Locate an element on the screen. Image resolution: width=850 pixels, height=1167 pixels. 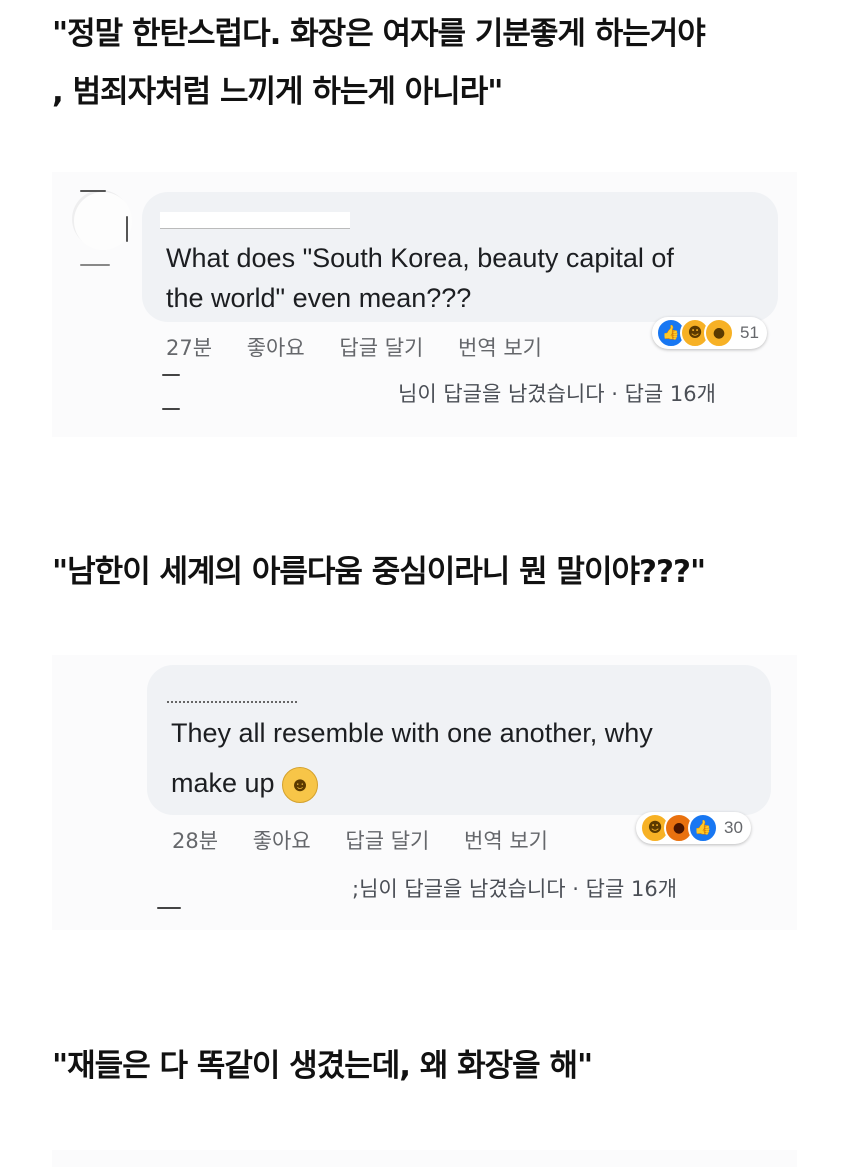
comment-actions: 28분 좋아요 답글 달기 번역 보기 is located at coordinates (374, 840).